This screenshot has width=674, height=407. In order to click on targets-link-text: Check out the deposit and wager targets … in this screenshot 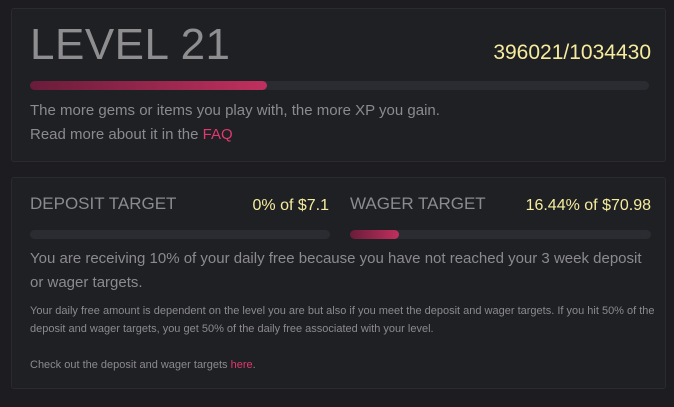, I will do `click(342, 365)`.